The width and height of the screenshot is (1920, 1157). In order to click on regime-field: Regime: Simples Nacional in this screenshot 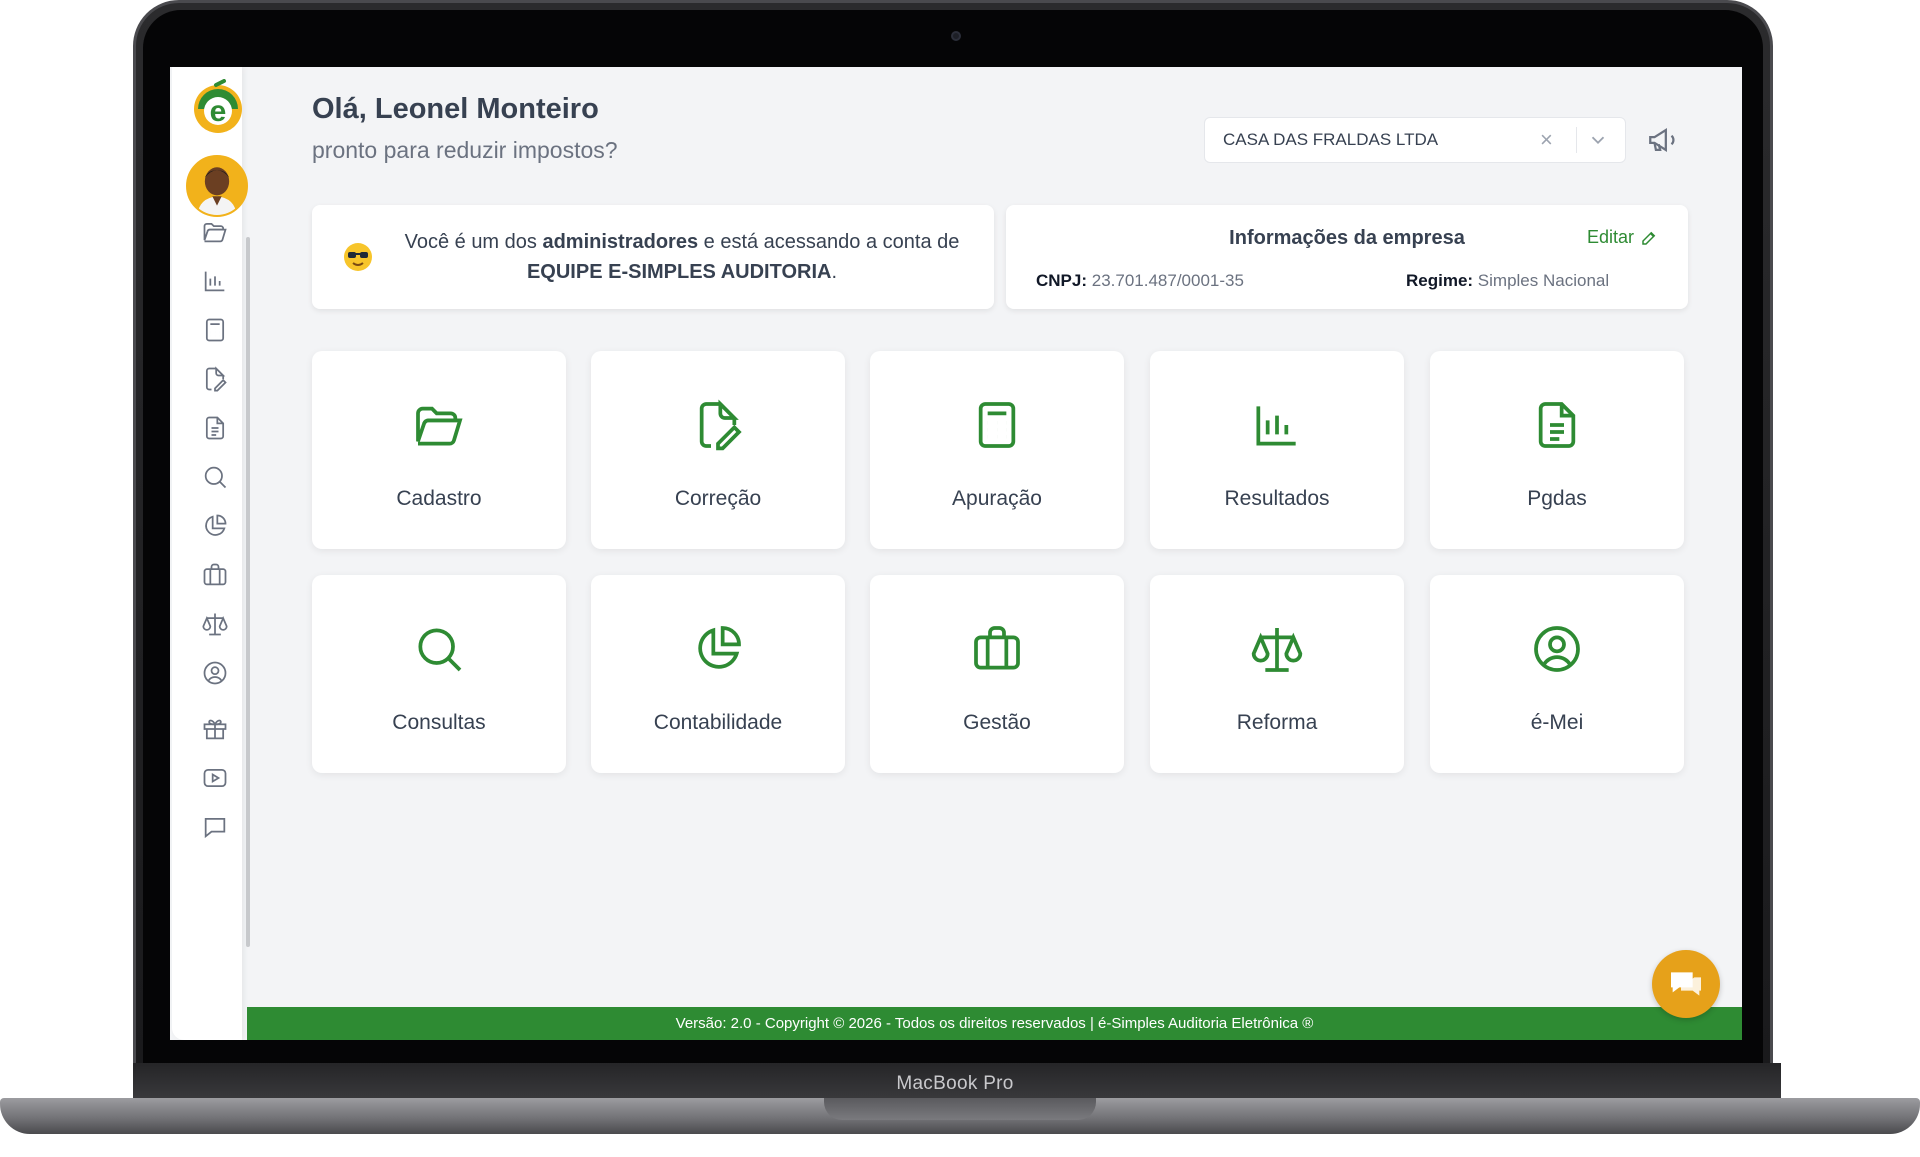, I will do `click(1507, 281)`.